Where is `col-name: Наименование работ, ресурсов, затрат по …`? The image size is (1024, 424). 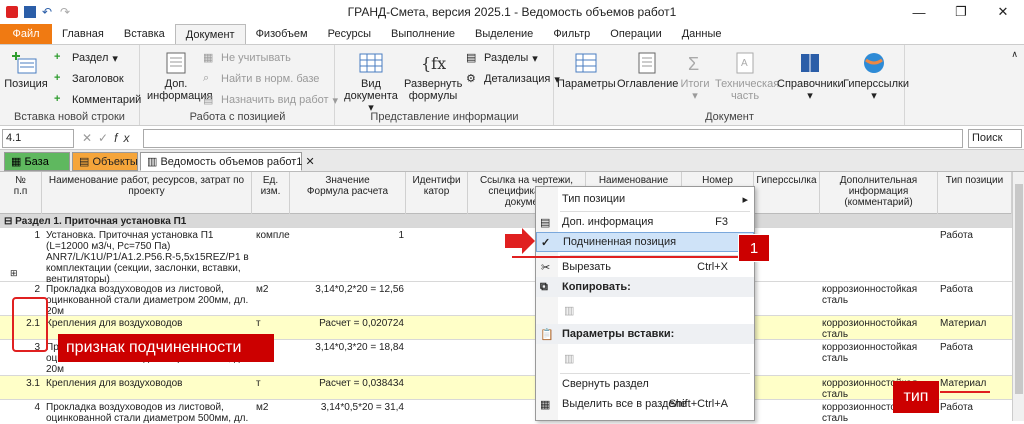
col-name: Наименование работ, ресурсов, затрат по … is located at coordinates (147, 193).